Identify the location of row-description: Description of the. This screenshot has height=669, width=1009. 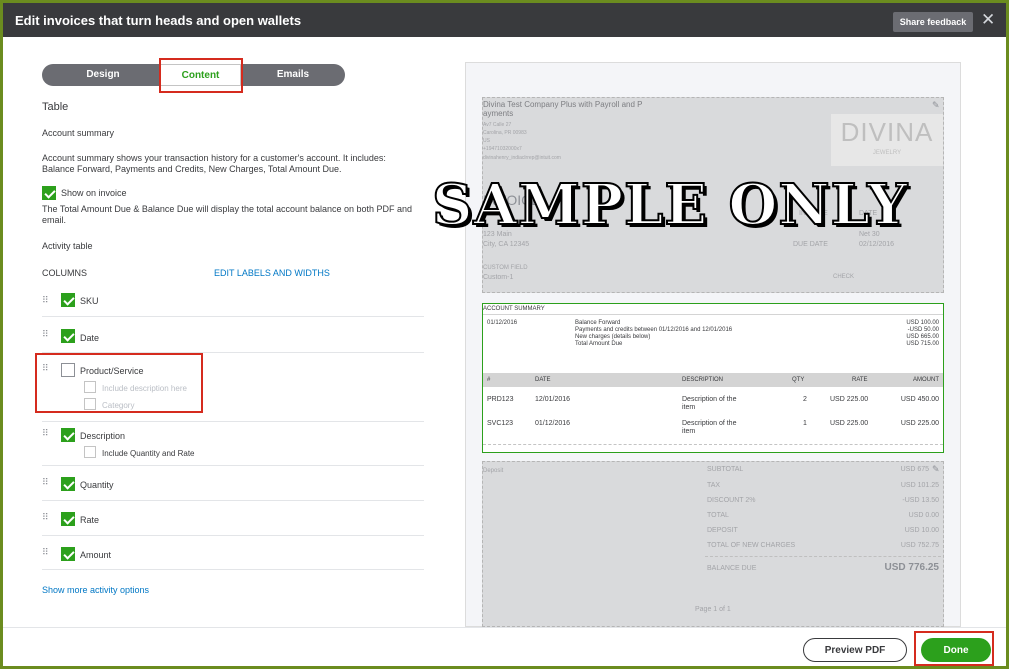
(709, 423).